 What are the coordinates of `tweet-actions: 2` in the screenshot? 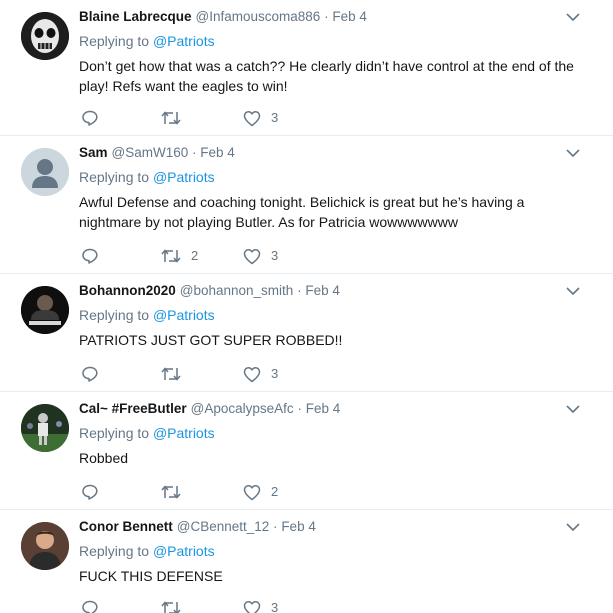 It's located at (229, 492).